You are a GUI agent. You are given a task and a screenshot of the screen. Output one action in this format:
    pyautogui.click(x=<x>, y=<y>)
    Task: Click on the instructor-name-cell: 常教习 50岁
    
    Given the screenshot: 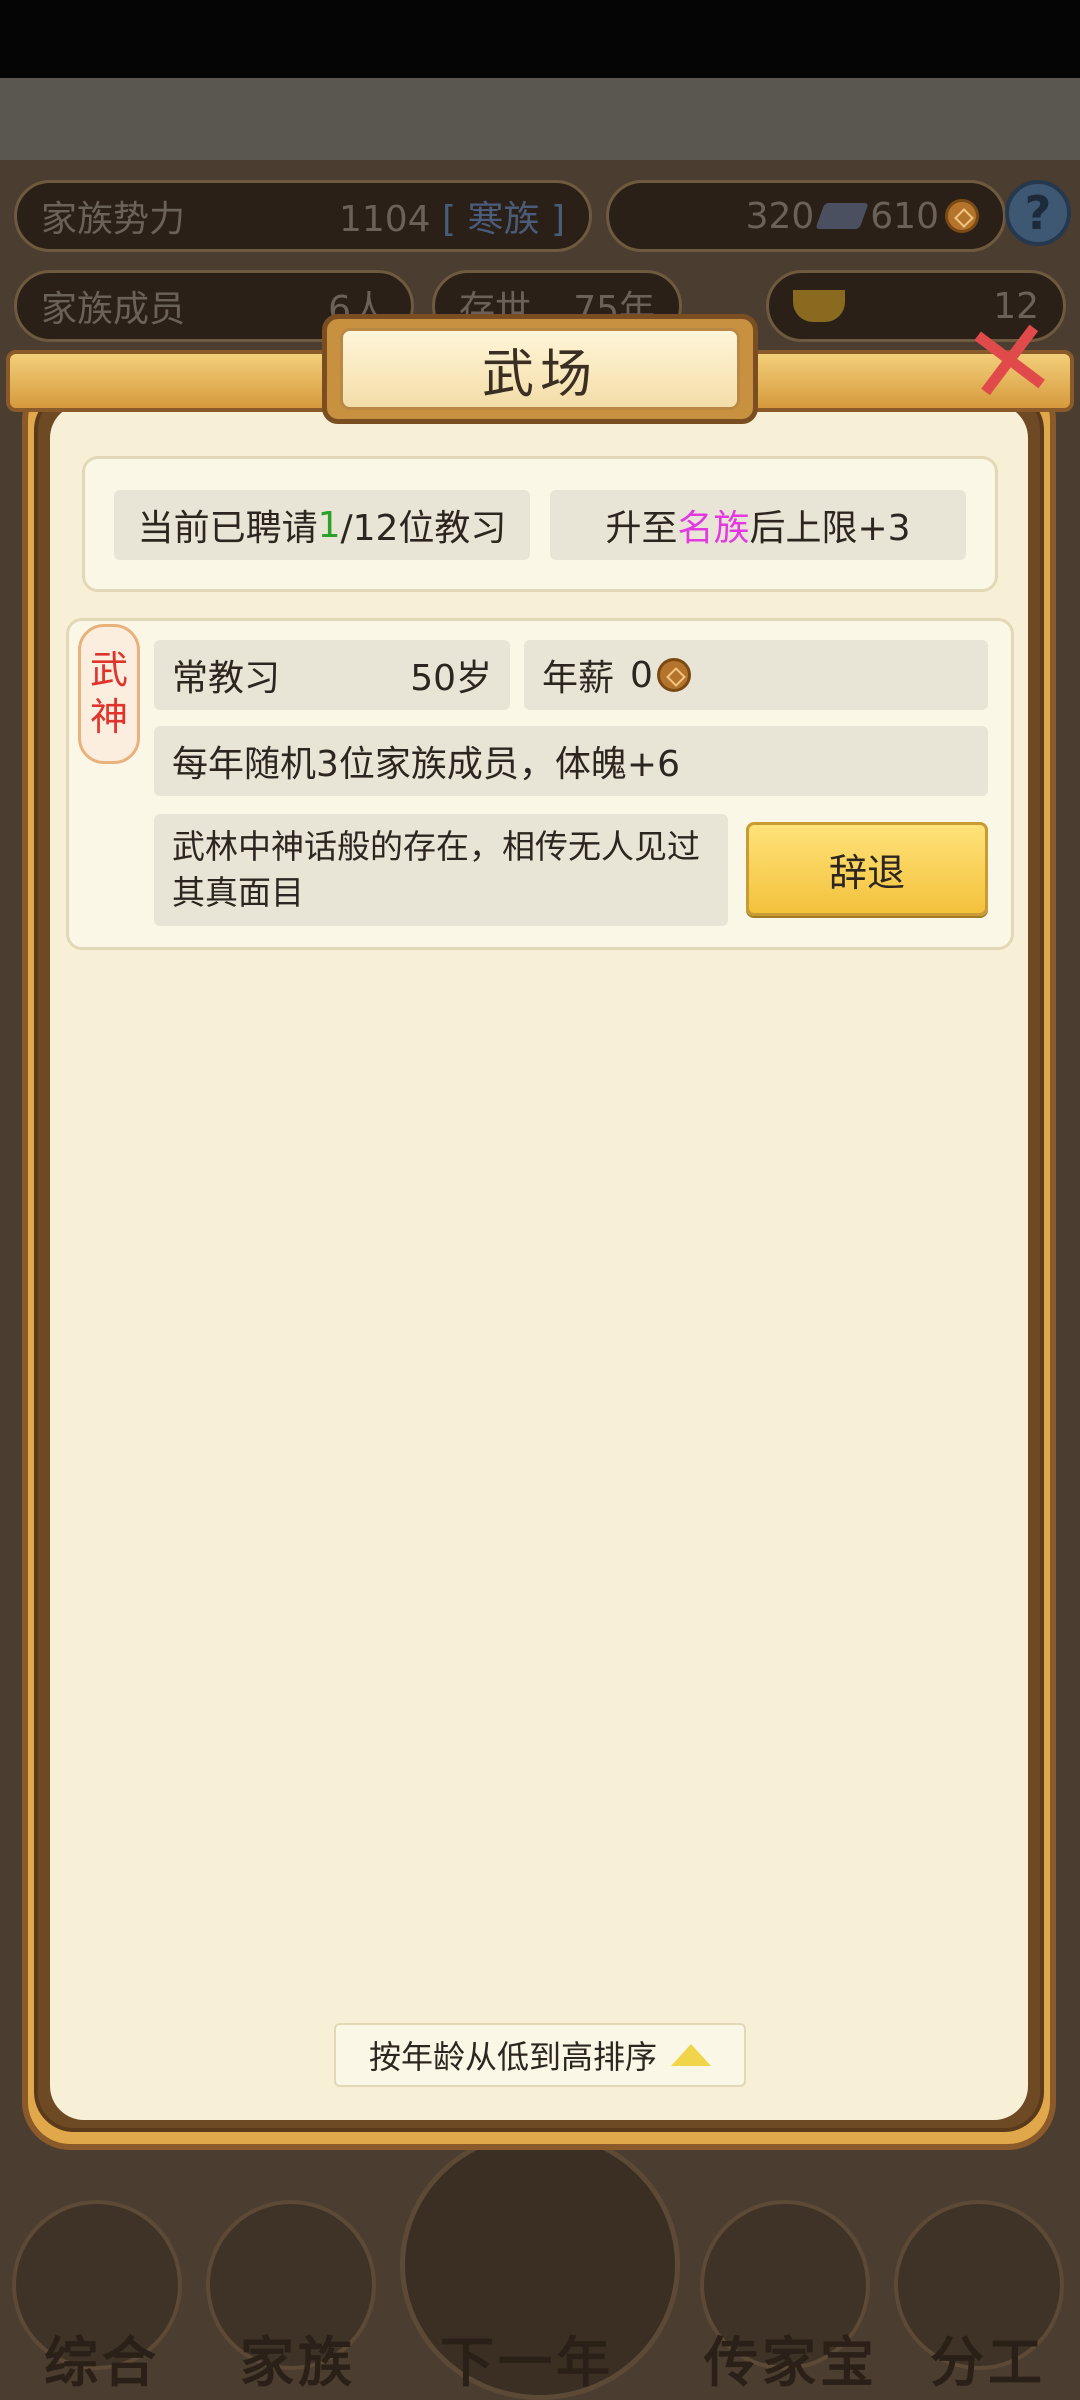 What is the action you would take?
    pyautogui.click(x=332, y=675)
    